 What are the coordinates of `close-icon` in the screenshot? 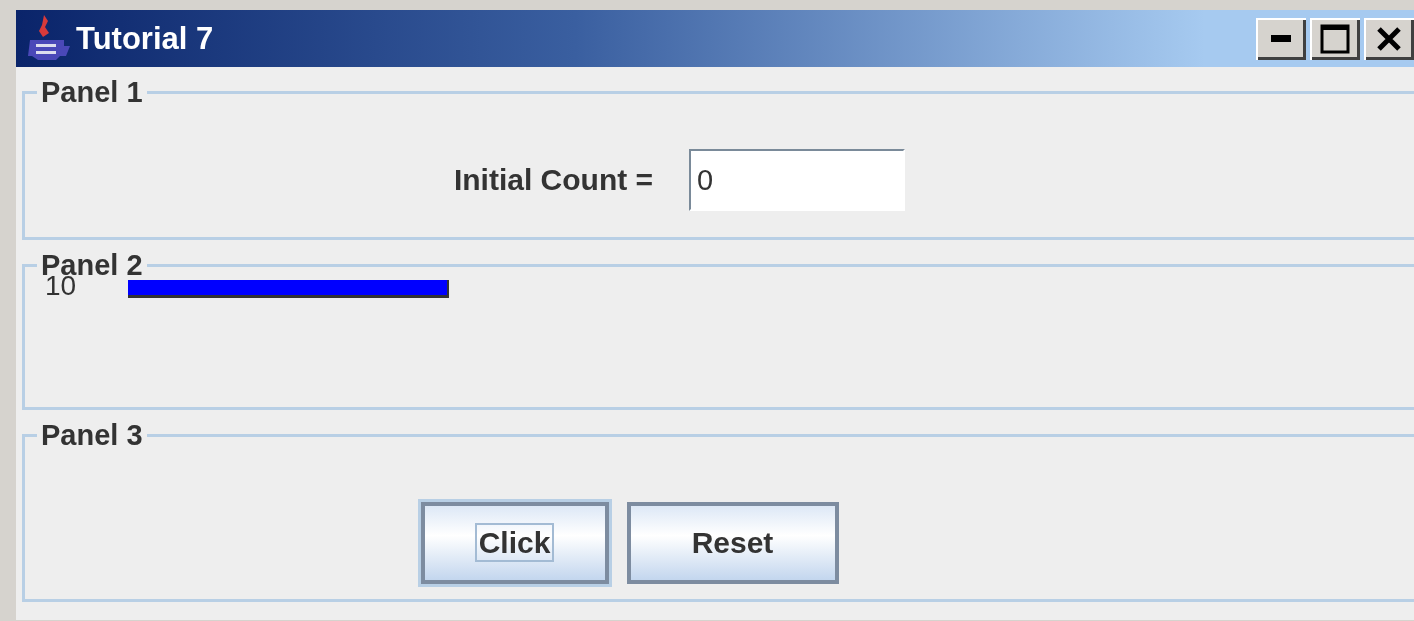 It's located at (1389, 38).